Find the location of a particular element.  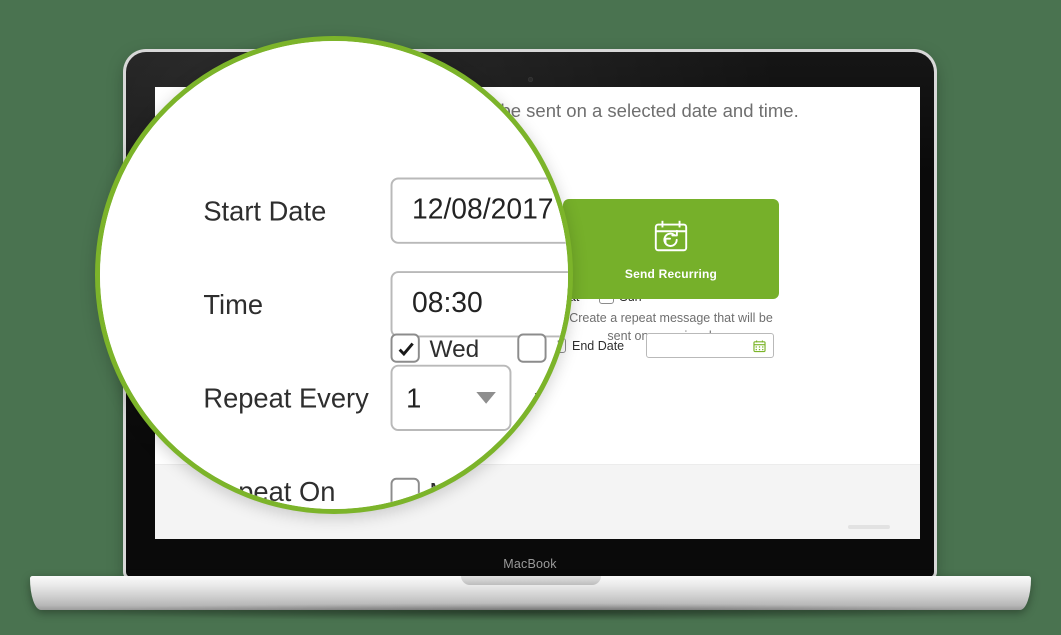

magnified-start-date-label: Start Date is located at coordinates (265, 211).